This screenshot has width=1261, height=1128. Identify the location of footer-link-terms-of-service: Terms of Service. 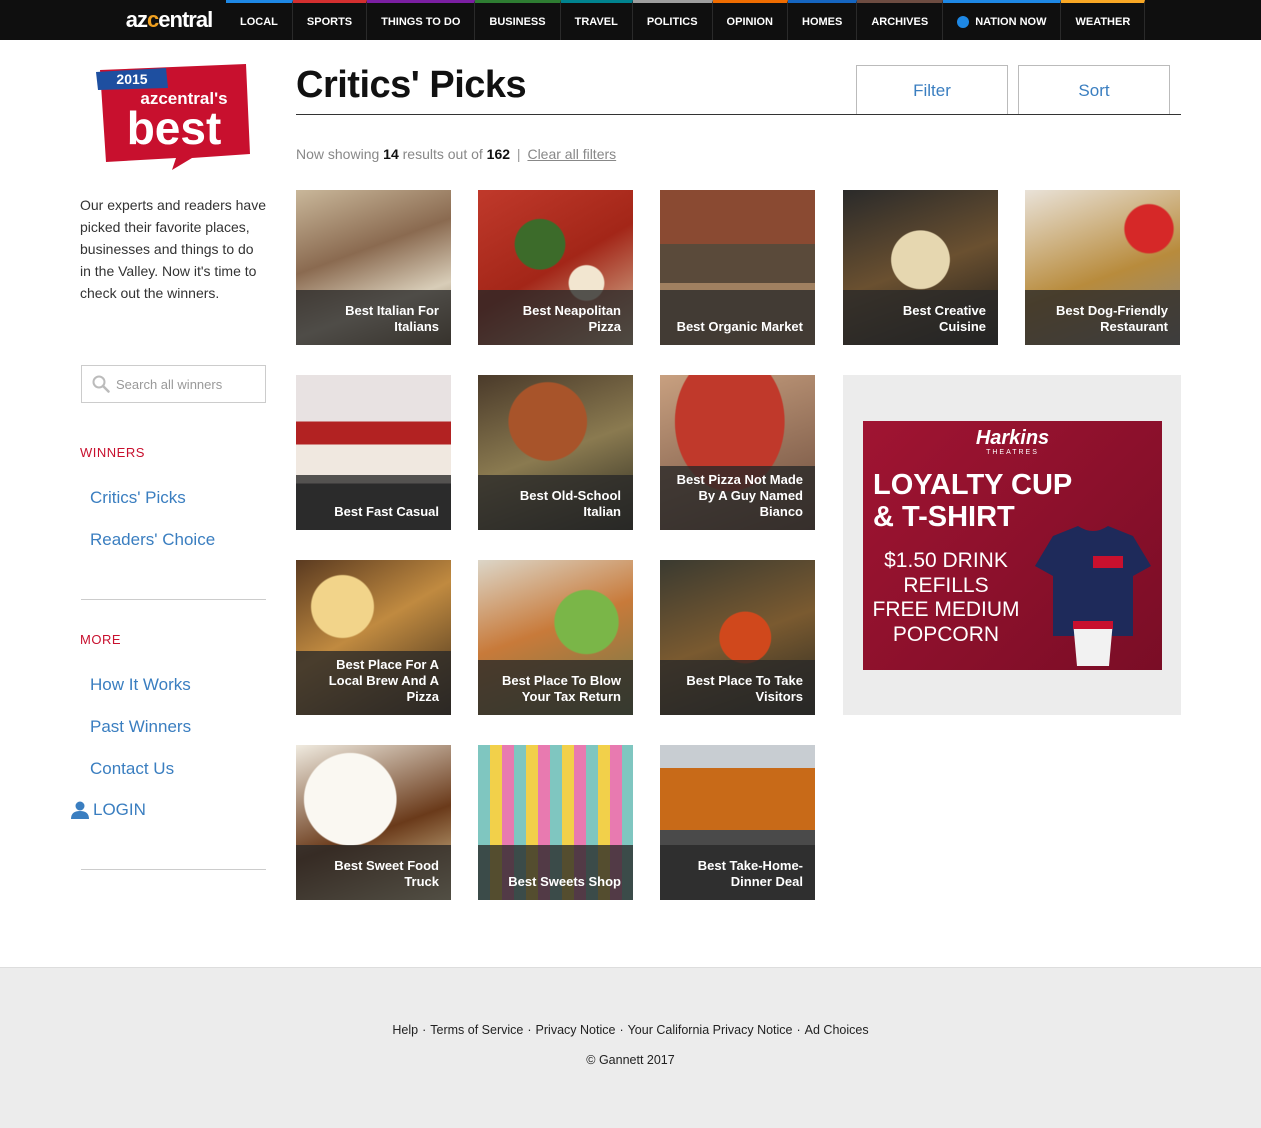
(476, 1030).